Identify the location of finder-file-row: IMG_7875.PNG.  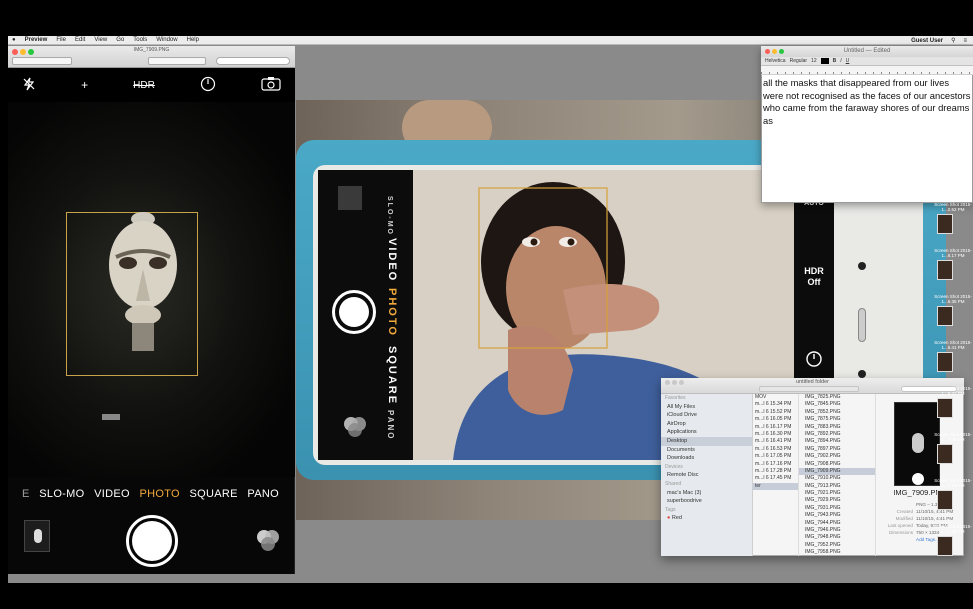
(837, 419).